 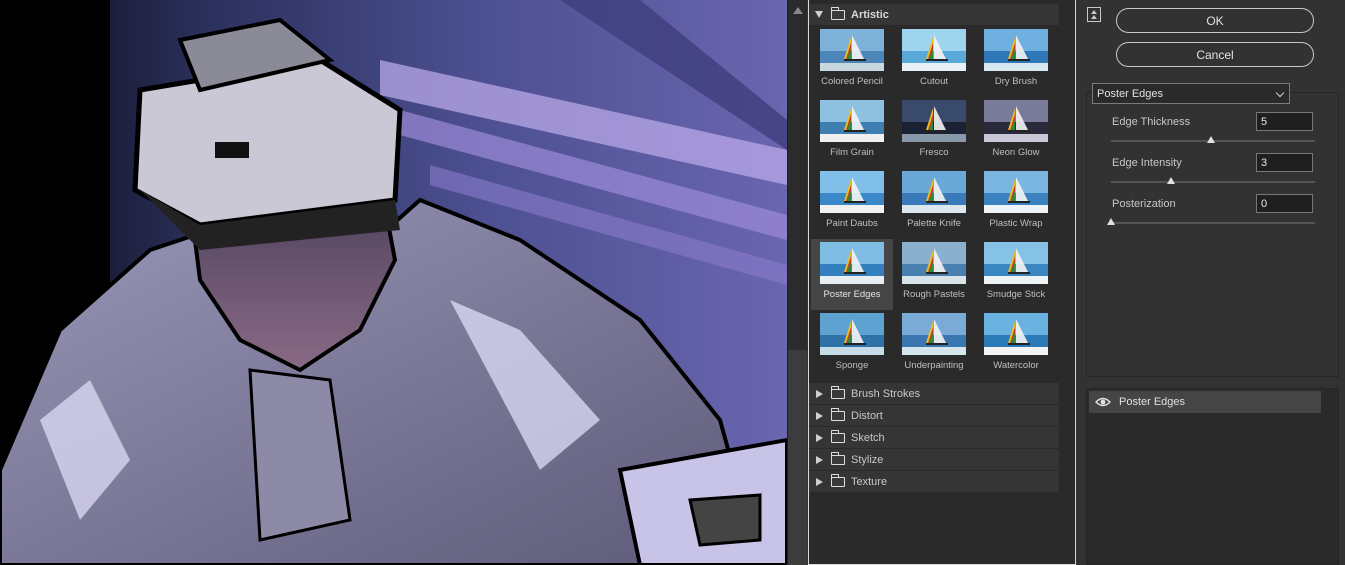 I want to click on filter-thumb-label: Watercolor, so click(x=1016, y=365).